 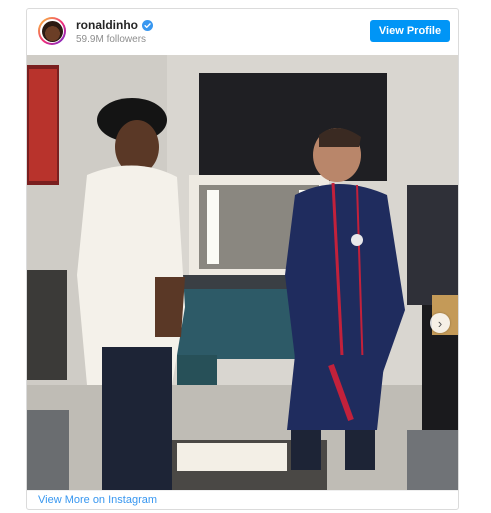 What do you see at coordinates (147, 25) in the screenshot?
I see `verified-badge-icon` at bounding box center [147, 25].